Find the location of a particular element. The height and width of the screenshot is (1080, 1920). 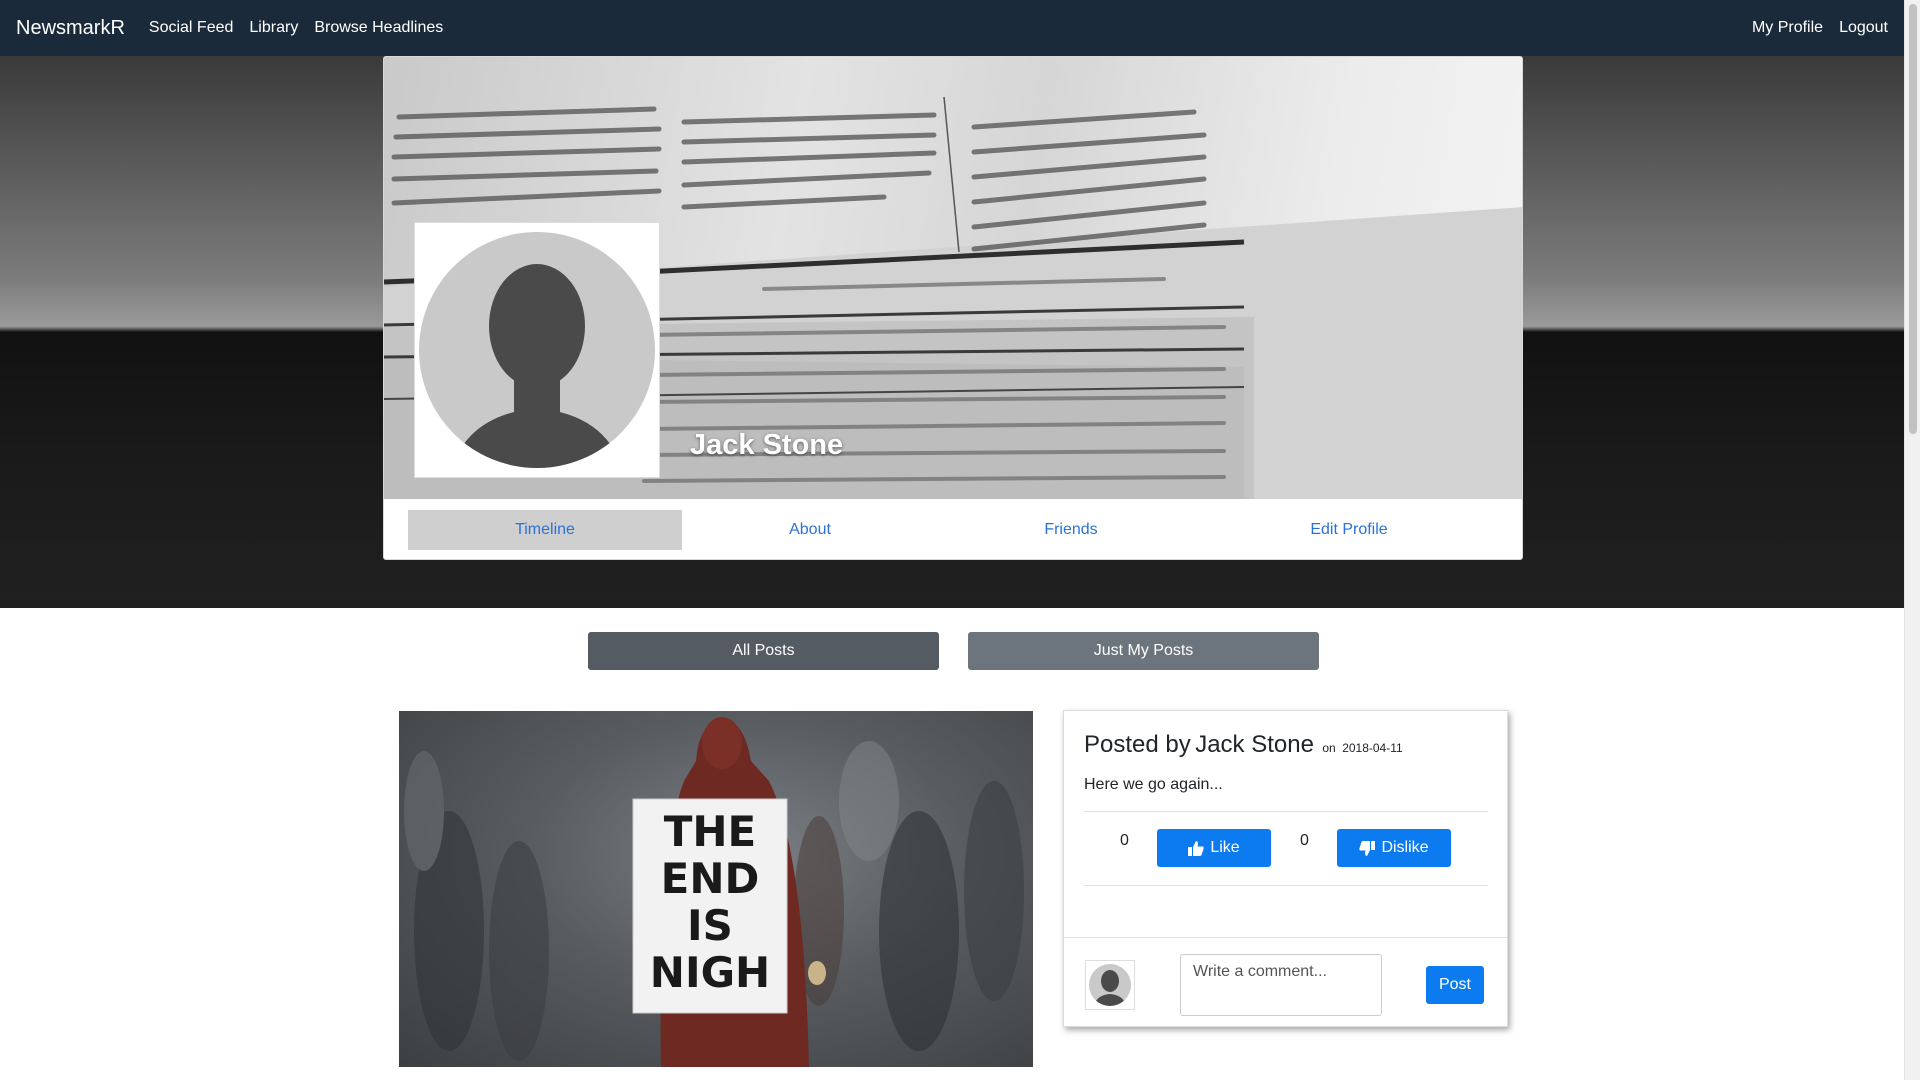

comment-input is located at coordinates (1281, 985).